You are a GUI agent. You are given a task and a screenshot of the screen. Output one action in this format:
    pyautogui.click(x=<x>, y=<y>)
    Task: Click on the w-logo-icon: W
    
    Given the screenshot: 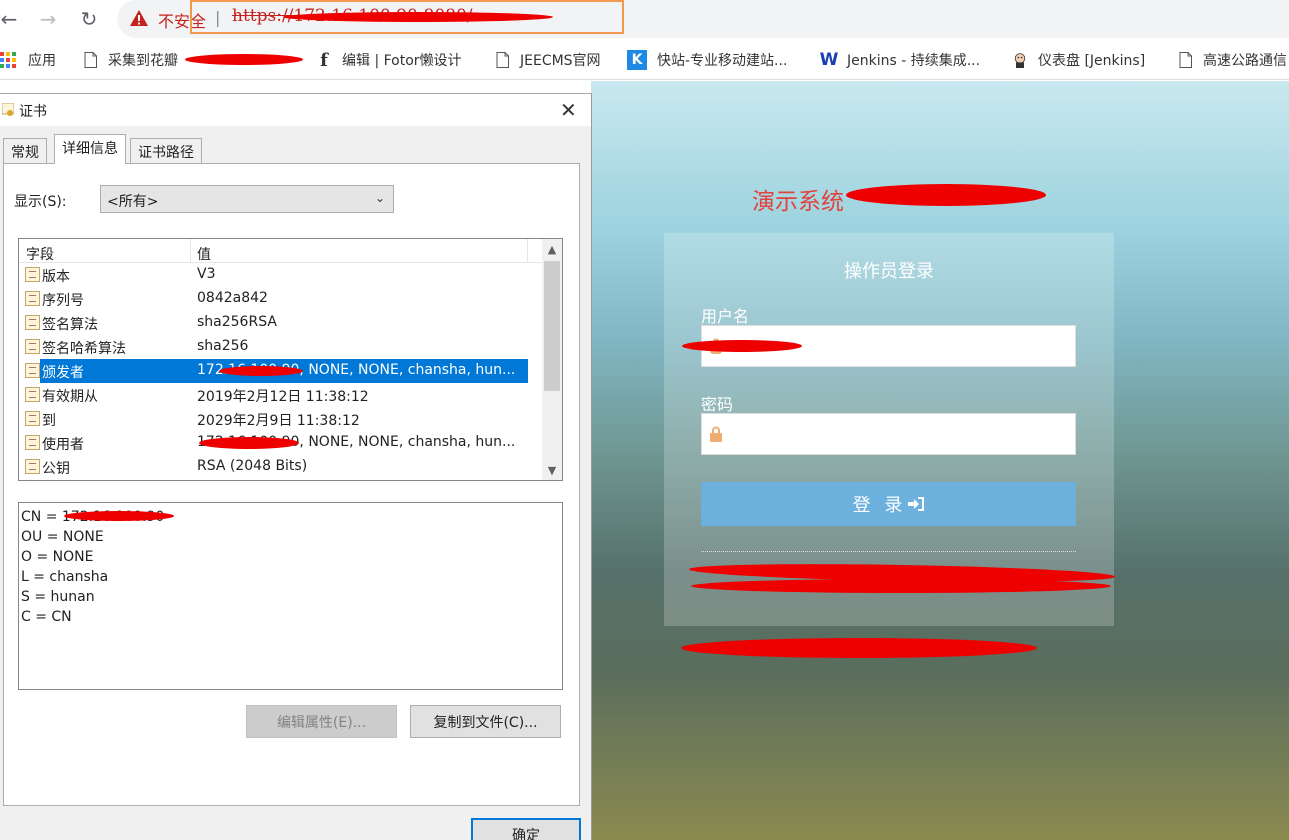 What is the action you would take?
    pyautogui.click(x=829, y=60)
    